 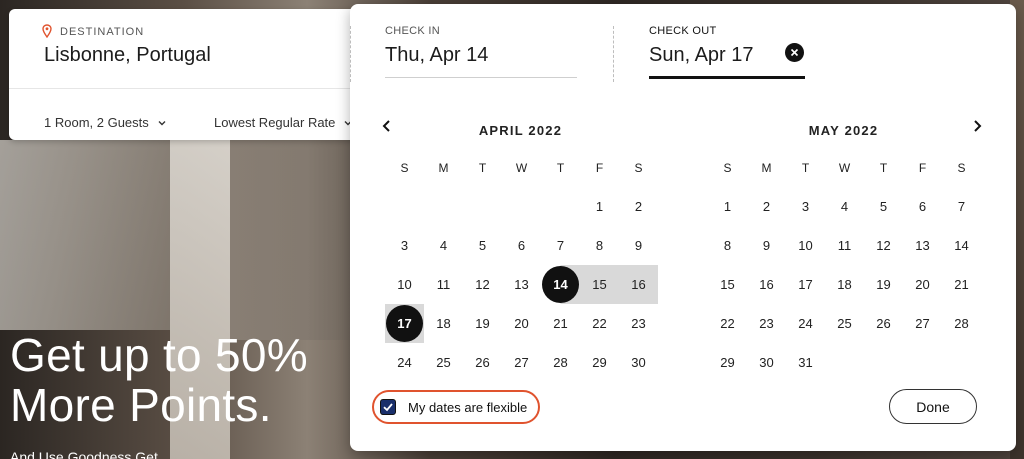 I want to click on calendar-week: 24 25 26 27 28 29 30, so click(x=521, y=362).